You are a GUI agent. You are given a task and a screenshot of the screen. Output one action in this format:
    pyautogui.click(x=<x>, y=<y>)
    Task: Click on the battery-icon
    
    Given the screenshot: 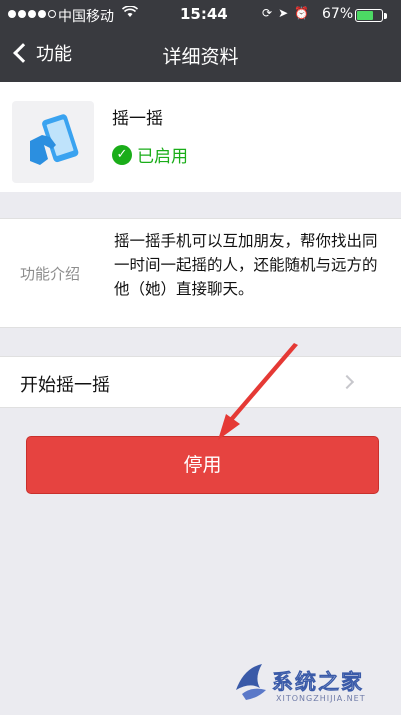 What is the action you would take?
    pyautogui.click(x=369, y=15)
    